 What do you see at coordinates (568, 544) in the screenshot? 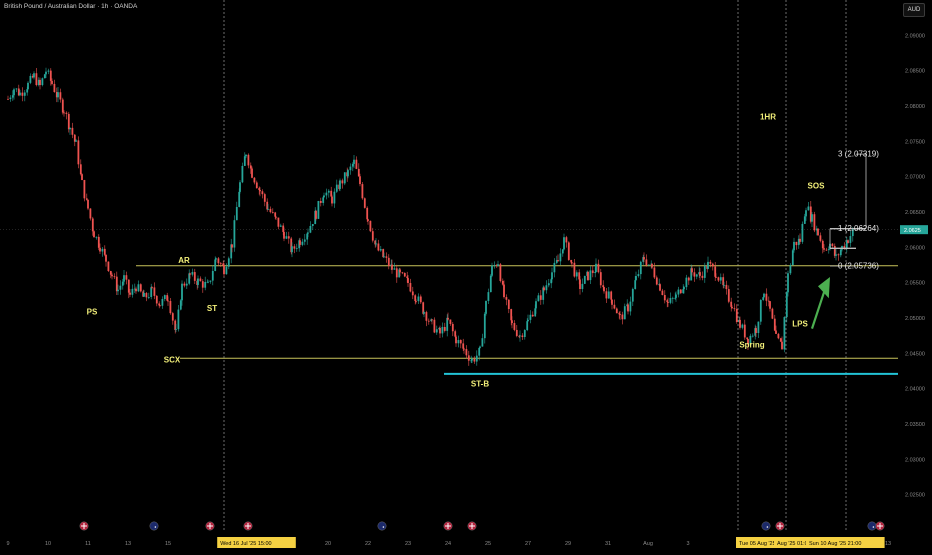
I see `x-tick-label: 29` at bounding box center [568, 544].